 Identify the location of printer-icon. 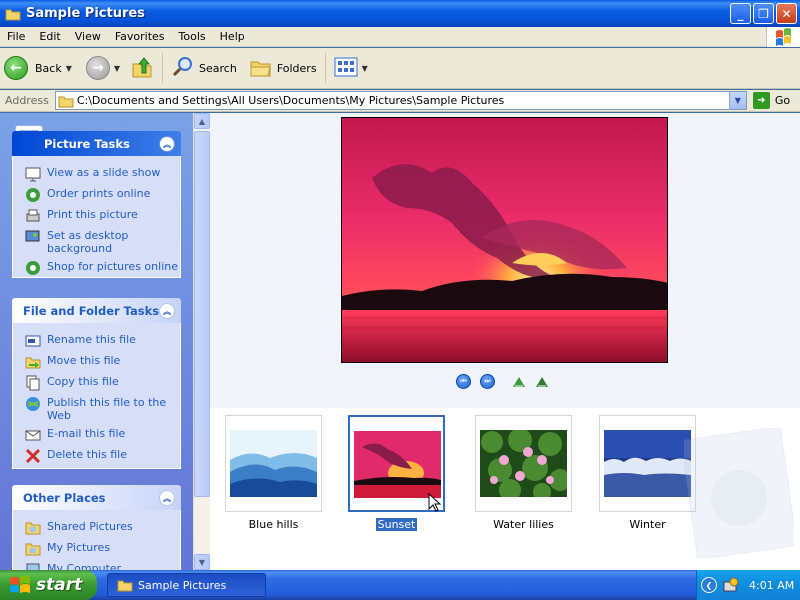
(33, 216).